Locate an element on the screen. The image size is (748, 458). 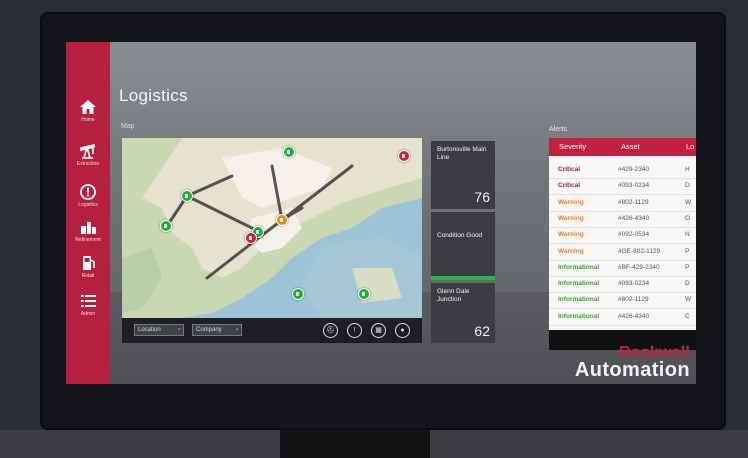
asset-tile-glenn-dale: Glenn Dale Junction 62 is located at coordinates (463, 313).